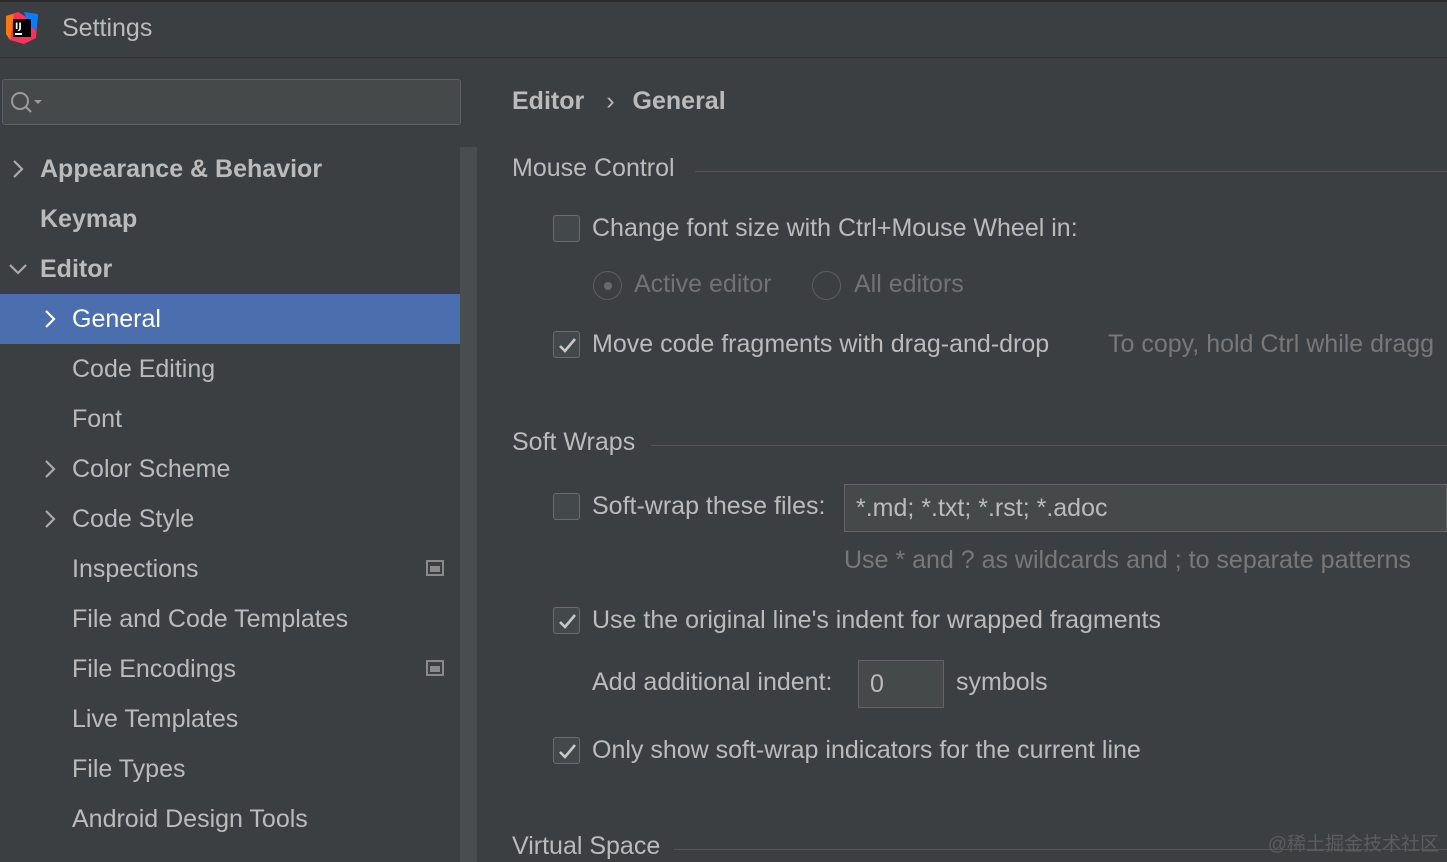 The image size is (1447, 862). I want to click on drag-drop-label: Move code fragments with drag-and-drop, so click(820, 344).